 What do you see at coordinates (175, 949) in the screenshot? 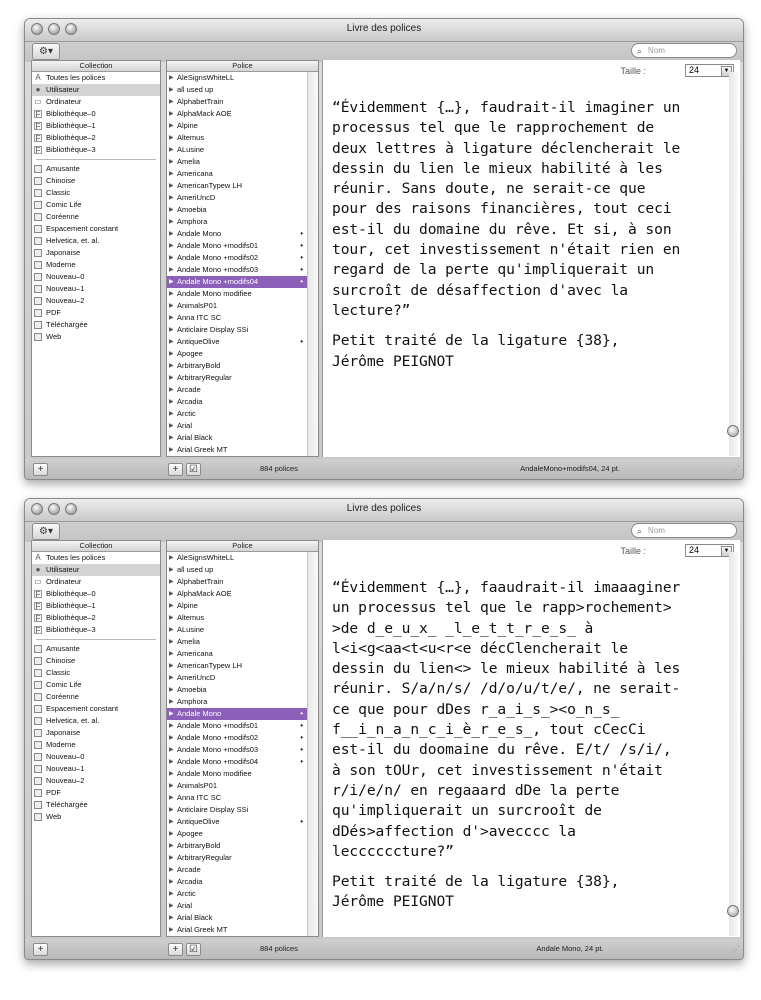
I see `add-font-button: +` at bounding box center [175, 949].